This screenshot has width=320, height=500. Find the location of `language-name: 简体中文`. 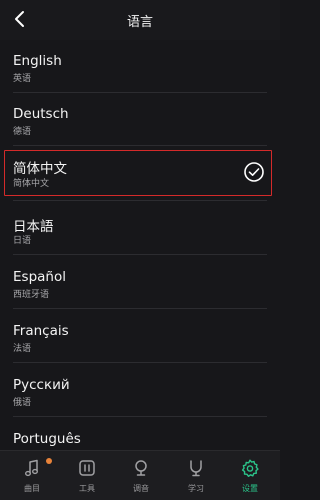

language-name: 简体中文 is located at coordinates (40, 169).